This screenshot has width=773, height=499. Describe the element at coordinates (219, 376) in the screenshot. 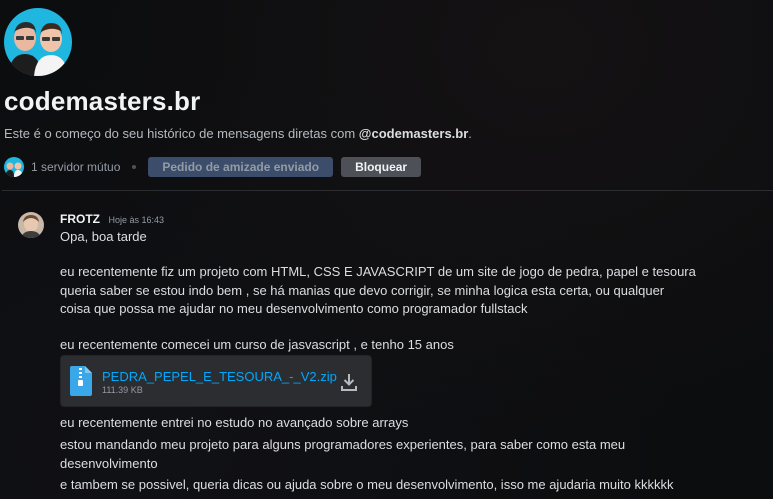

I see `attachment-filename: PEDRA_PEPEL_E_TESOURA_-_V2.zip` at that location.